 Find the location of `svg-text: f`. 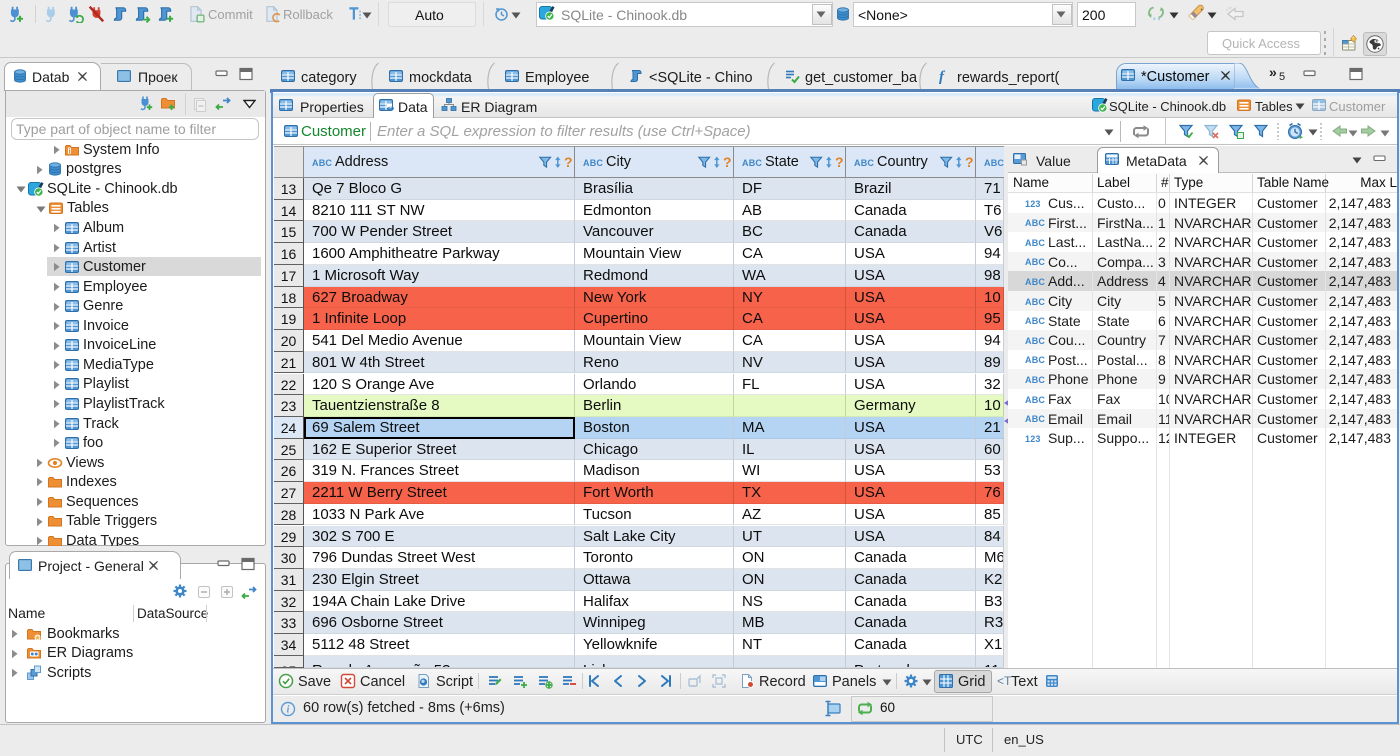

svg-text: f is located at coordinates (942, 76).